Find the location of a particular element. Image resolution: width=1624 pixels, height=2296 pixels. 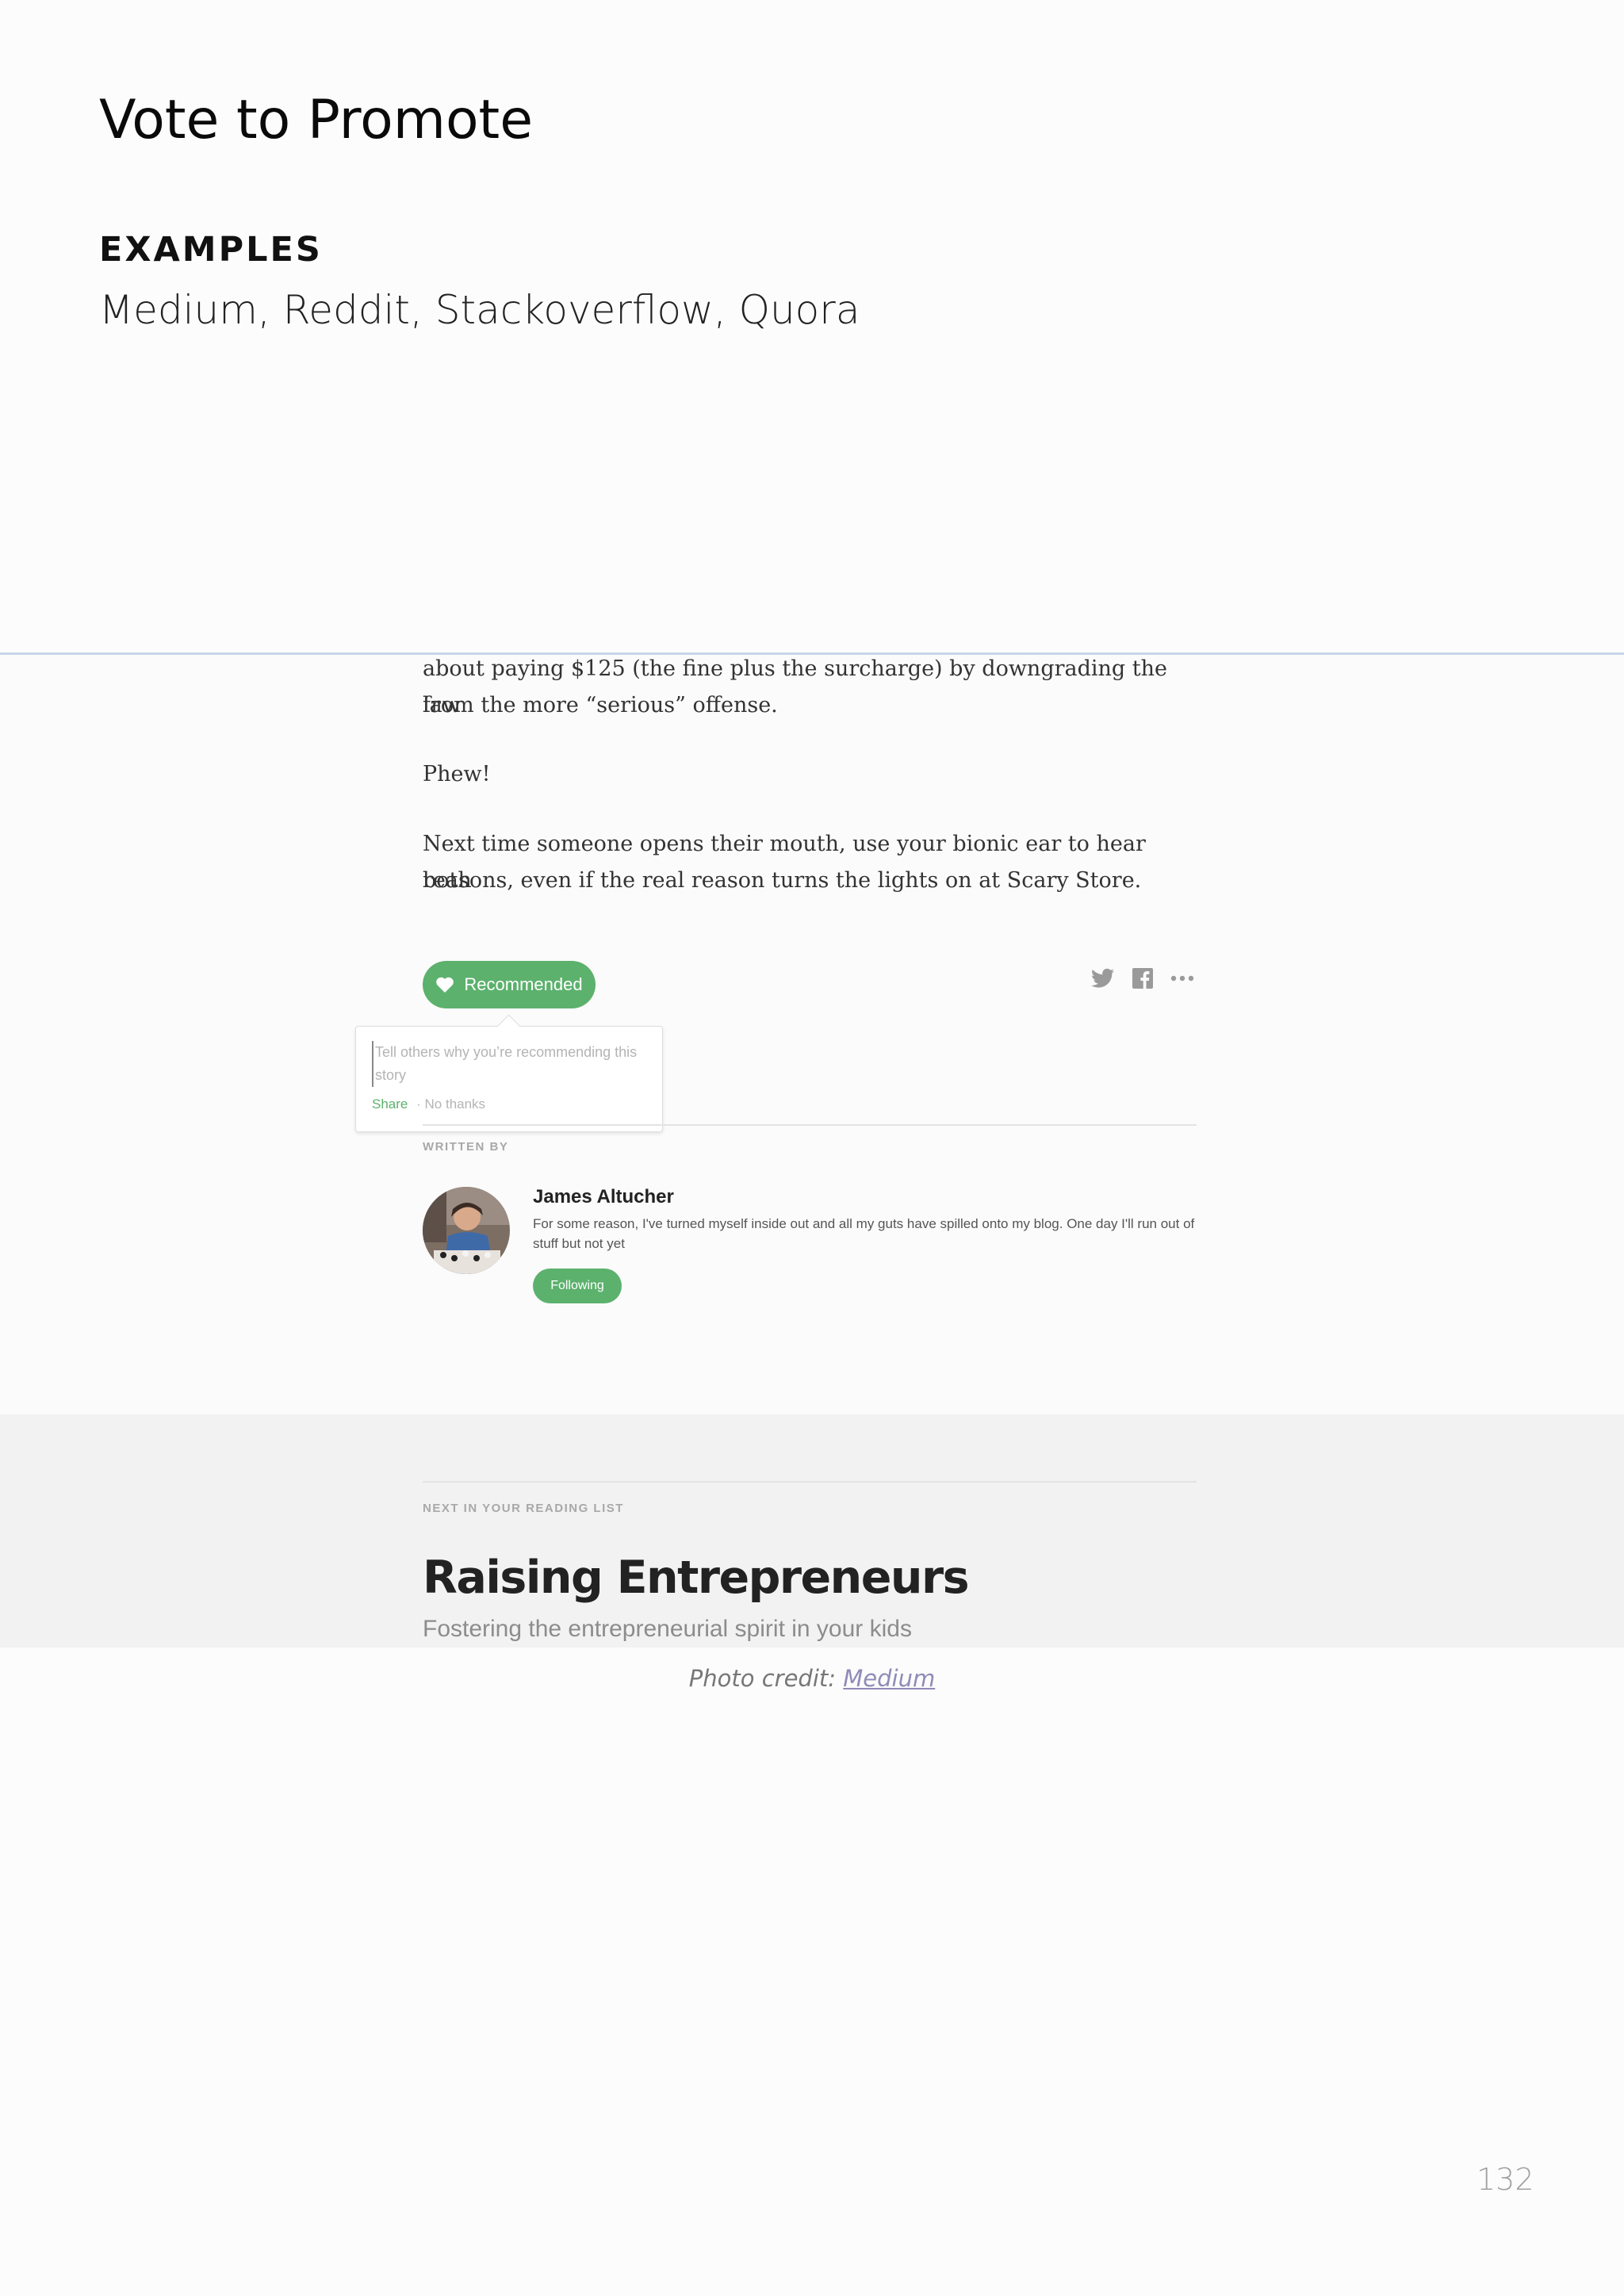

photo-credit-link: Medium is located at coordinates (889, 1679).